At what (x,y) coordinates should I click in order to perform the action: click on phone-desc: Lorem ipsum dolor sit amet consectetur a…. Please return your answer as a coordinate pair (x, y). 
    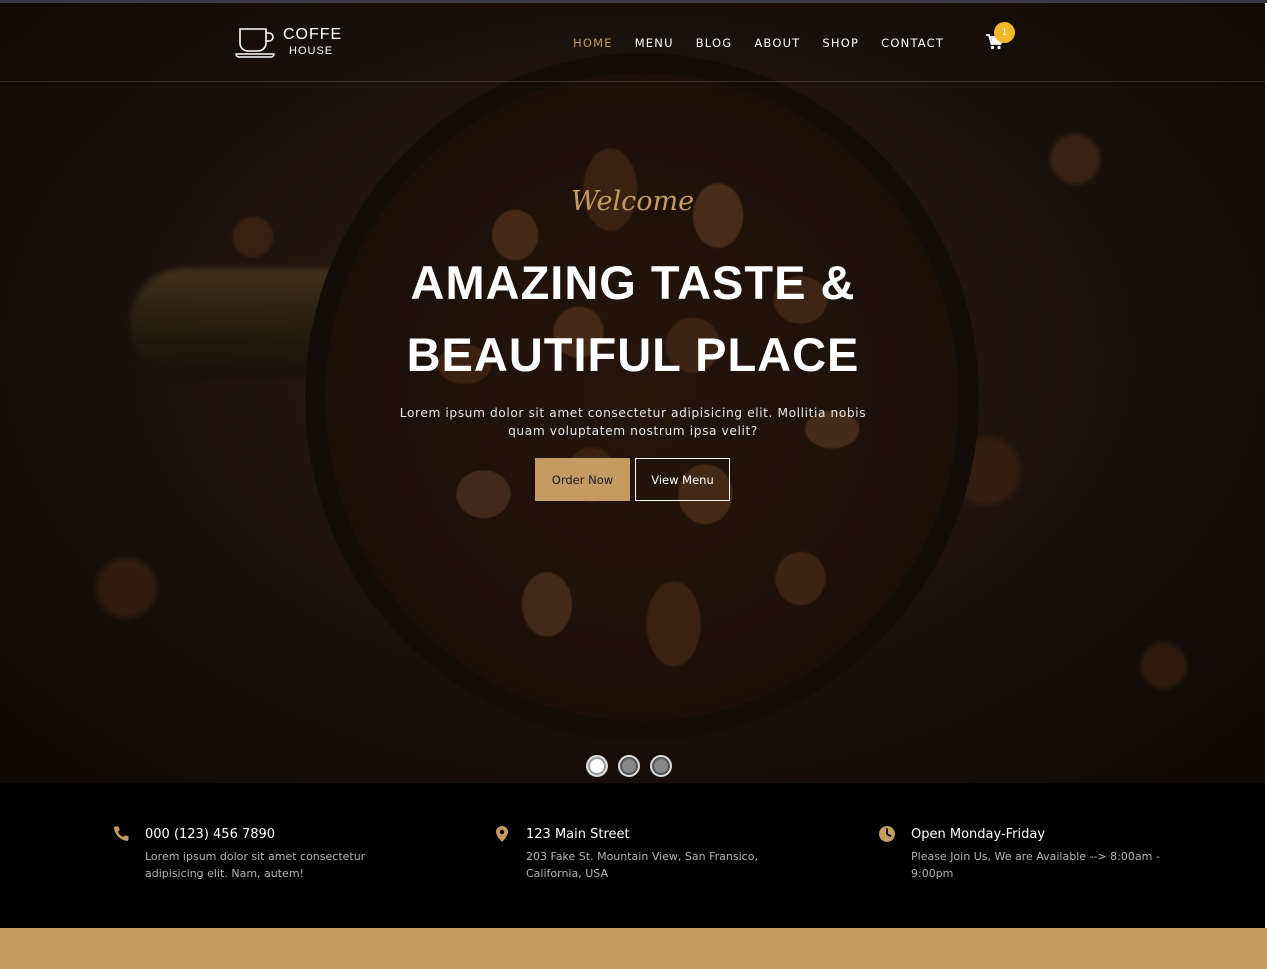
    Looking at the image, I should click on (255, 865).